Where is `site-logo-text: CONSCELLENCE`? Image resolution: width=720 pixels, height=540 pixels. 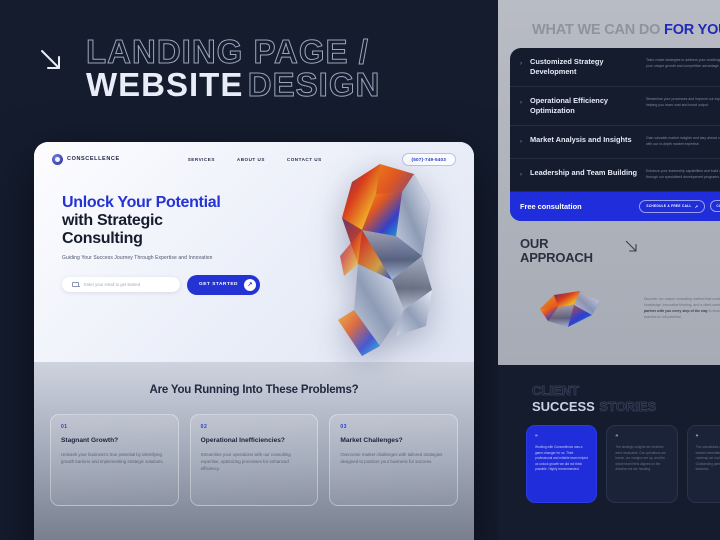
site-logo-text: CONSCELLENCE is located at coordinates (93, 159).